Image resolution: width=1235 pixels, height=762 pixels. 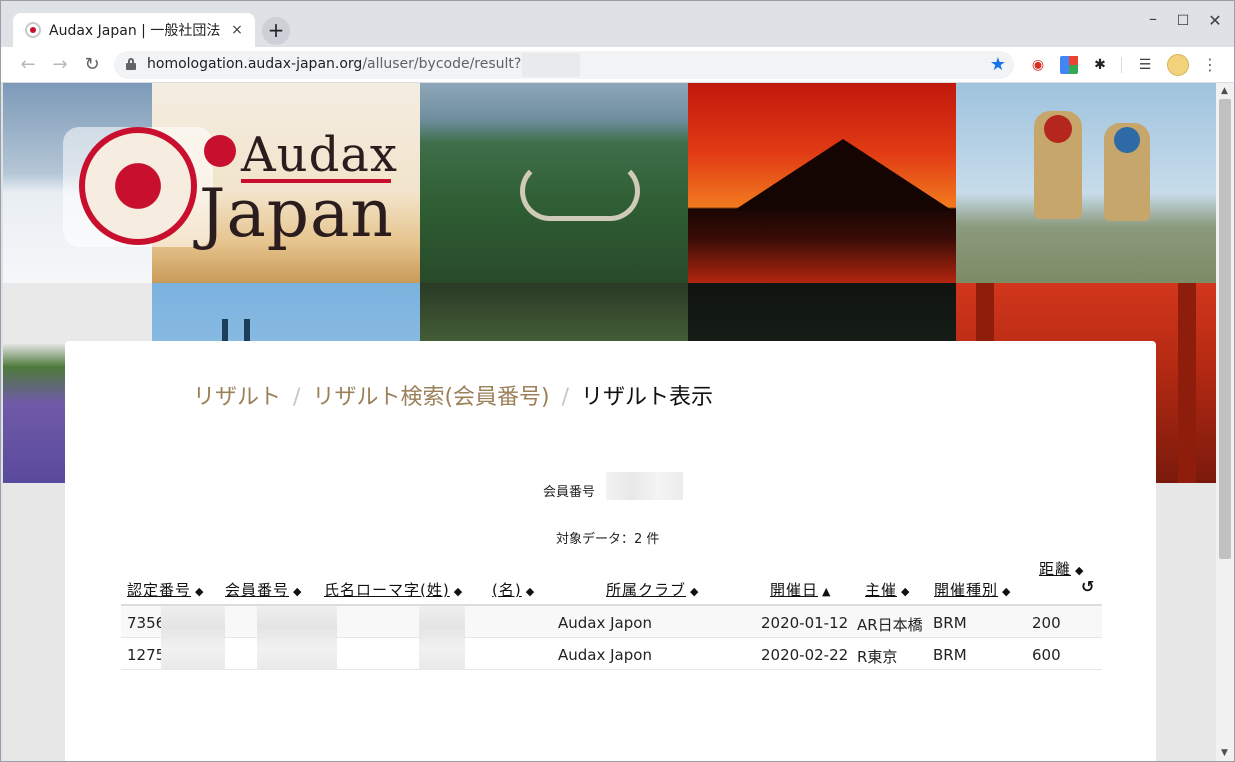 What do you see at coordinates (430, 397) in the screenshot?
I see `breadcrumb-search-link: リザルト検索(会員番号)` at bounding box center [430, 397].